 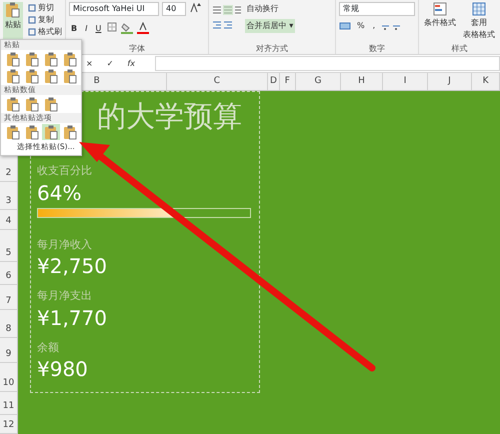 What do you see at coordinates (86, 29) in the screenshot?
I see `italic-button: I` at bounding box center [86, 29].